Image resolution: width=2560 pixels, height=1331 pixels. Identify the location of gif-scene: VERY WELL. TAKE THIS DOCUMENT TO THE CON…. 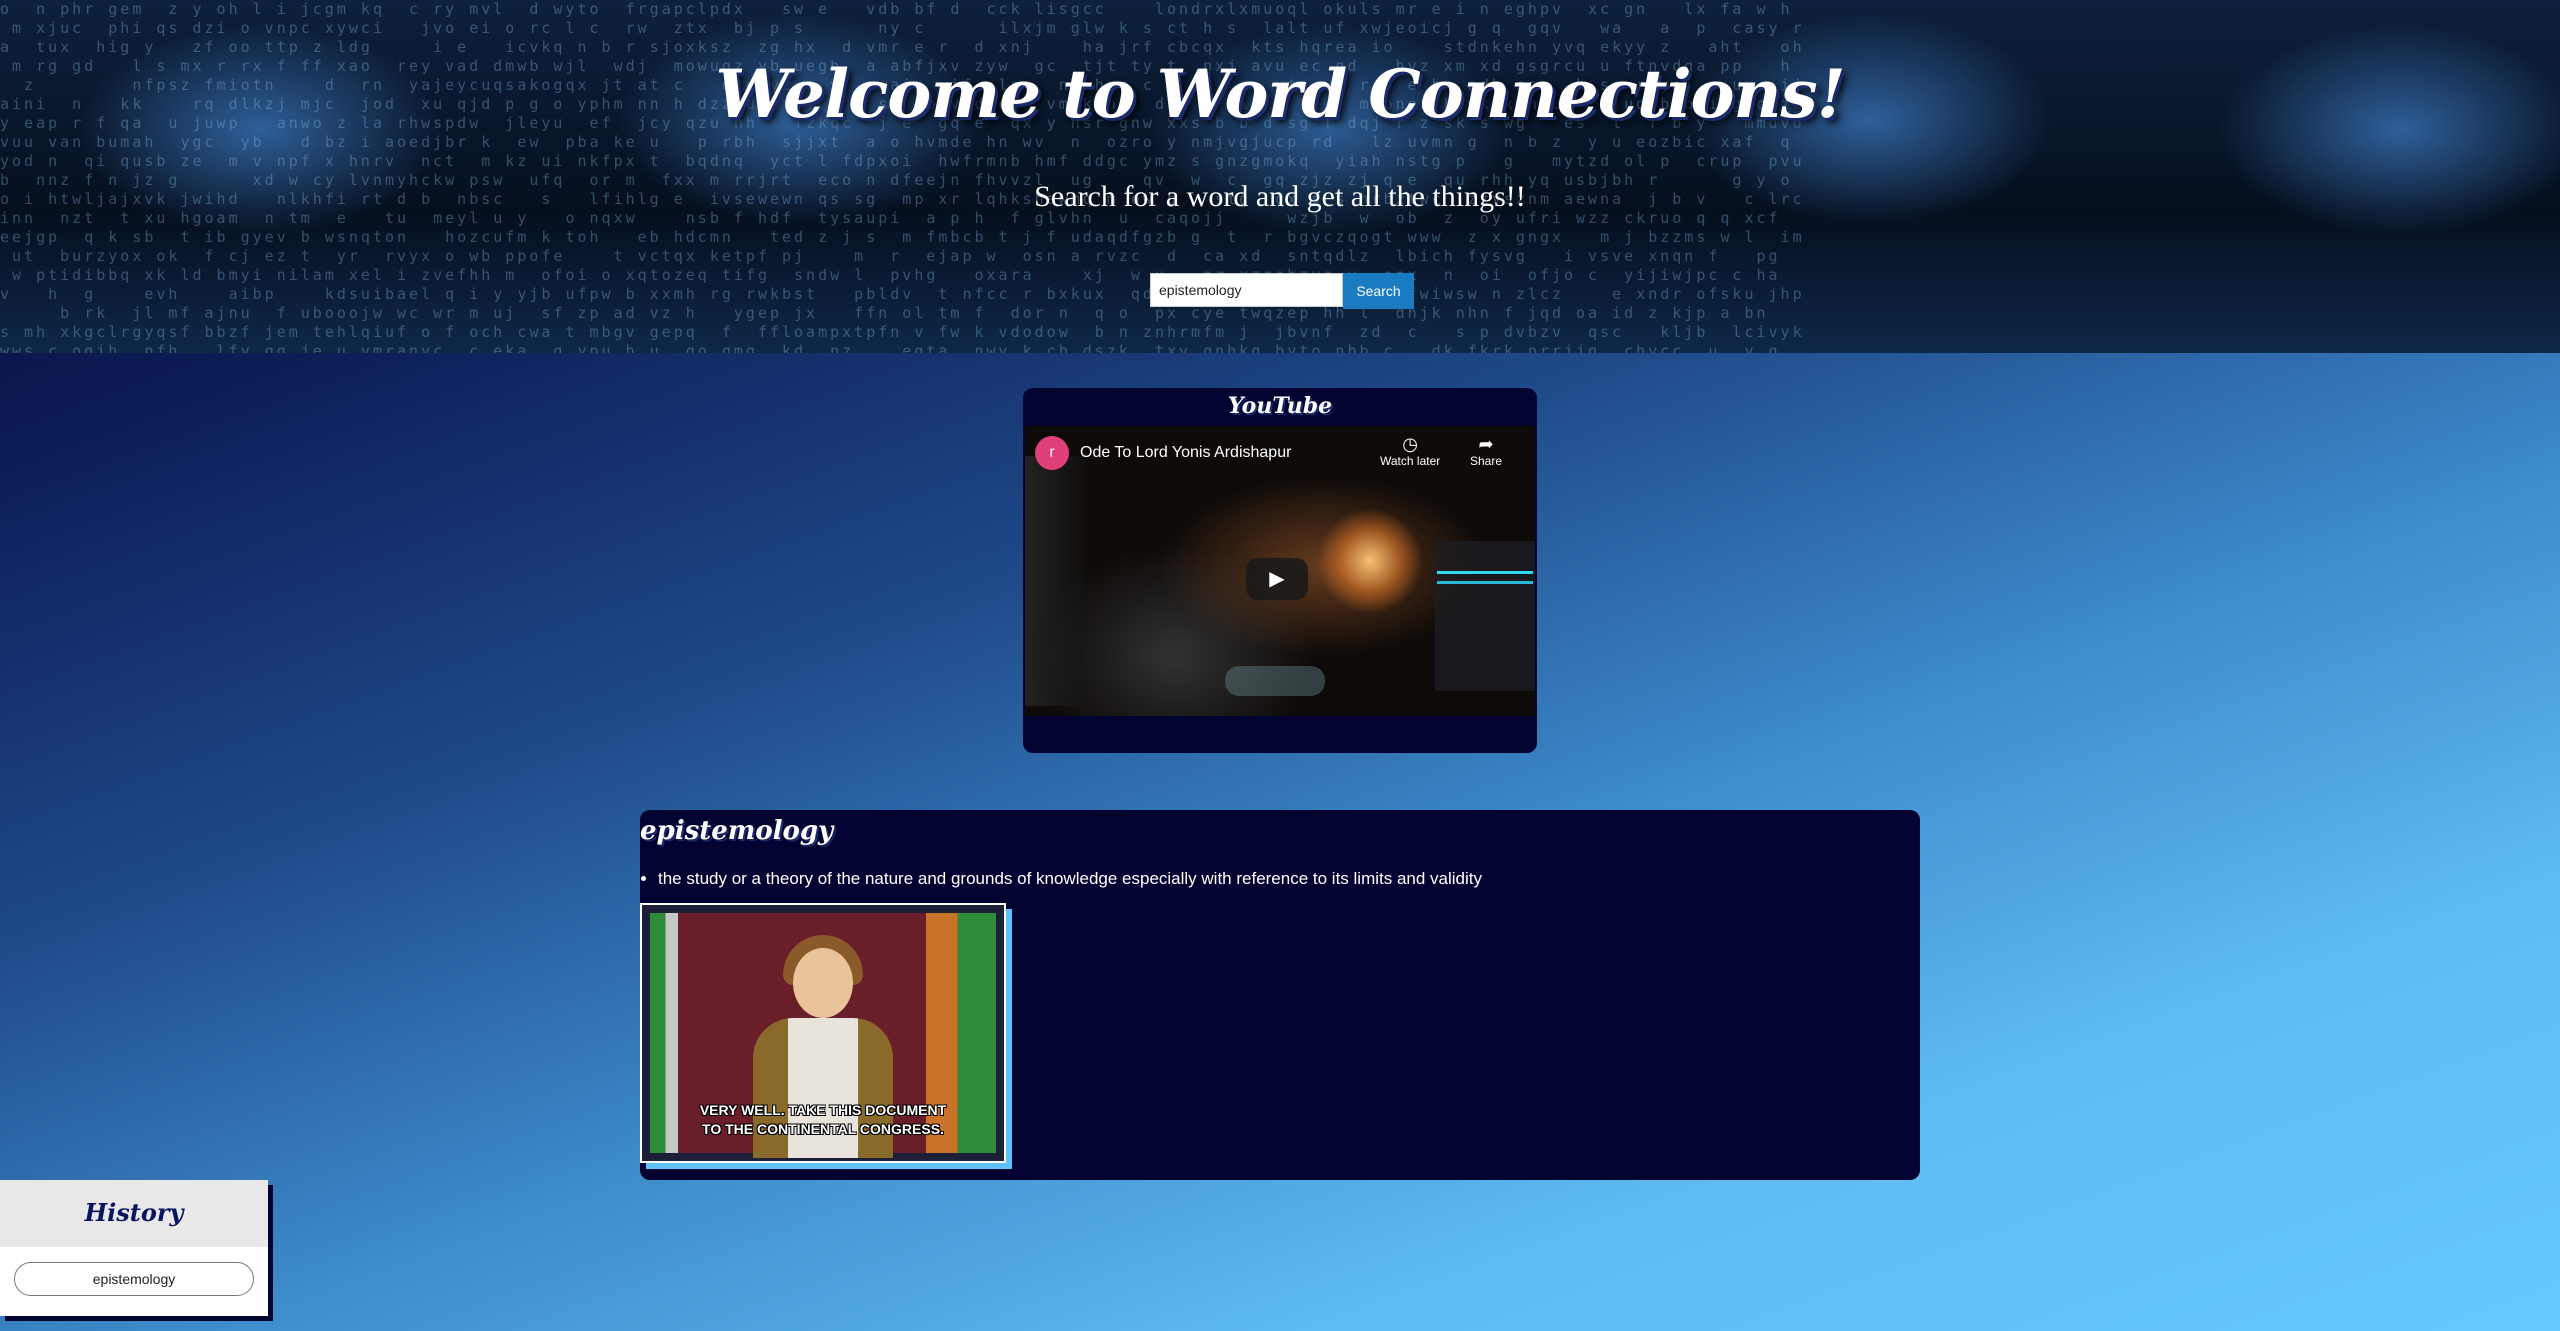
(823, 1035).